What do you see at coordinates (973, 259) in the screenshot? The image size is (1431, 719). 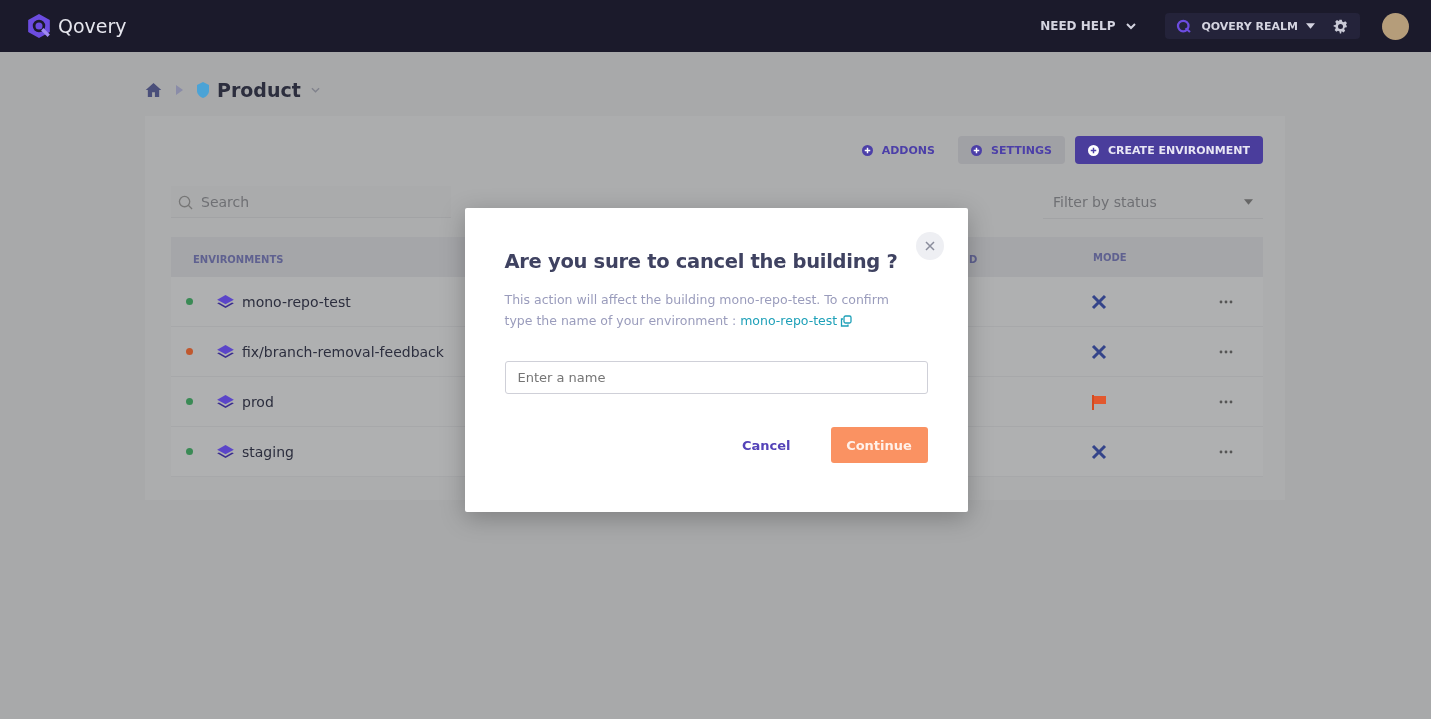 I see `column-header: D` at bounding box center [973, 259].